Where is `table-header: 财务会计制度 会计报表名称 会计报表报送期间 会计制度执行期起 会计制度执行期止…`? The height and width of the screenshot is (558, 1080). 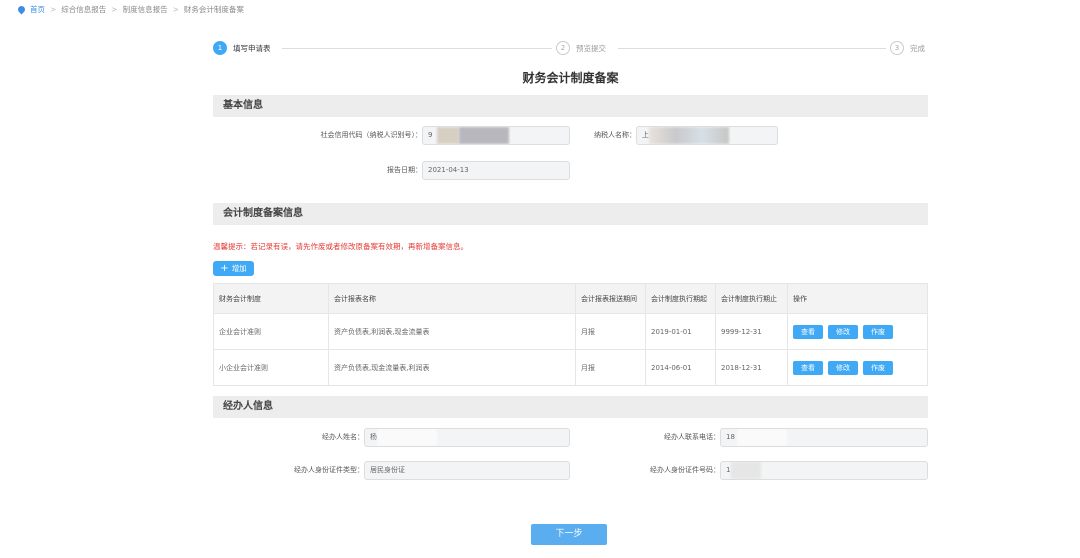 table-header: 财务会计制度 会计报表名称 会计报表报送期间 会计制度执行期起 会计制度执行期止… is located at coordinates (570, 298).